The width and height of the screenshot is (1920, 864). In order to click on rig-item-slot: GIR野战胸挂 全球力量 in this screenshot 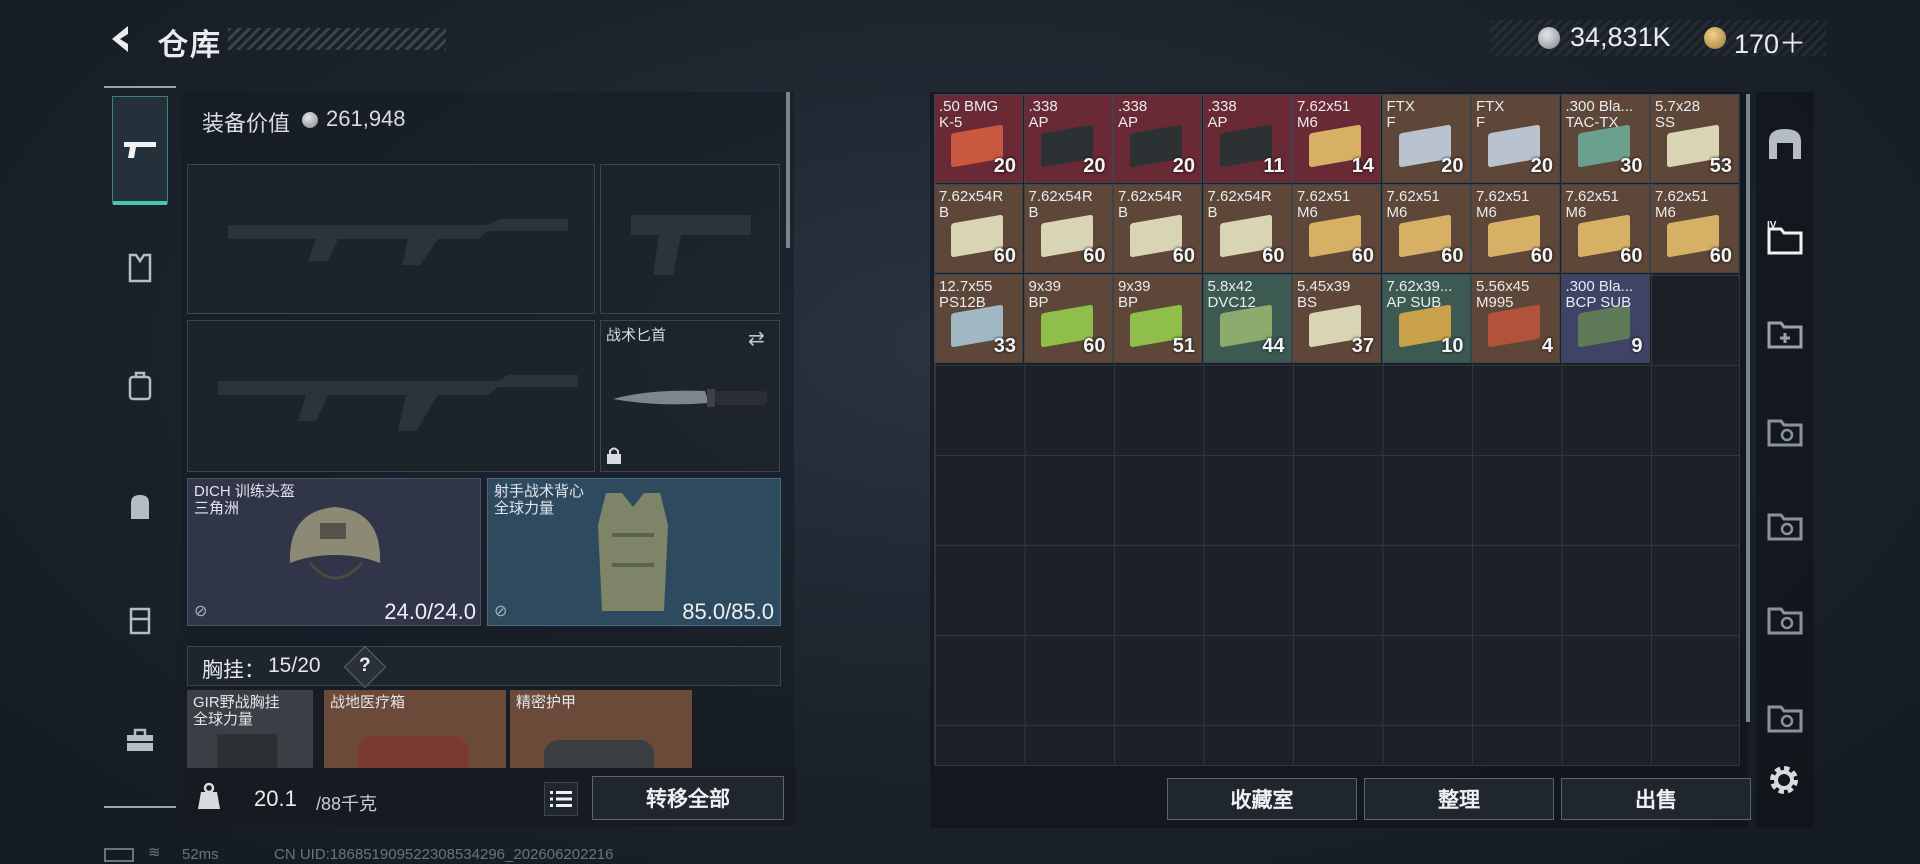, I will do `click(250, 729)`.